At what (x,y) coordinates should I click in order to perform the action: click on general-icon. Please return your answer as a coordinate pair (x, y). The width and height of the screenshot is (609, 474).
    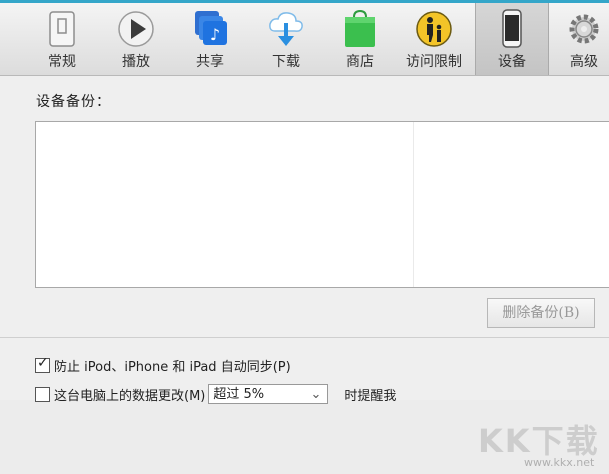
    Looking at the image, I should click on (62, 29).